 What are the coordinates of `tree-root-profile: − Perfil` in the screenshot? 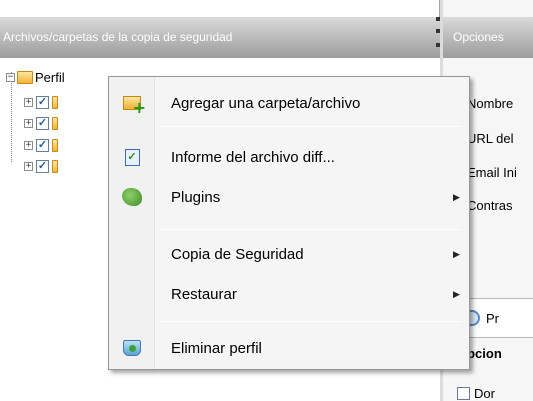 It's located at (35, 77).